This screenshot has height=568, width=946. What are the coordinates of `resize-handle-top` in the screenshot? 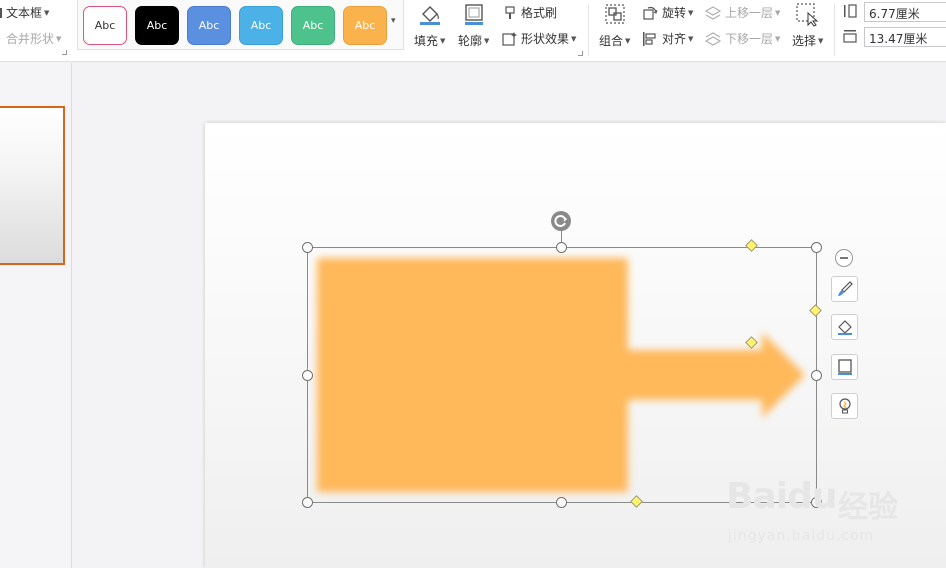 It's located at (561, 247).